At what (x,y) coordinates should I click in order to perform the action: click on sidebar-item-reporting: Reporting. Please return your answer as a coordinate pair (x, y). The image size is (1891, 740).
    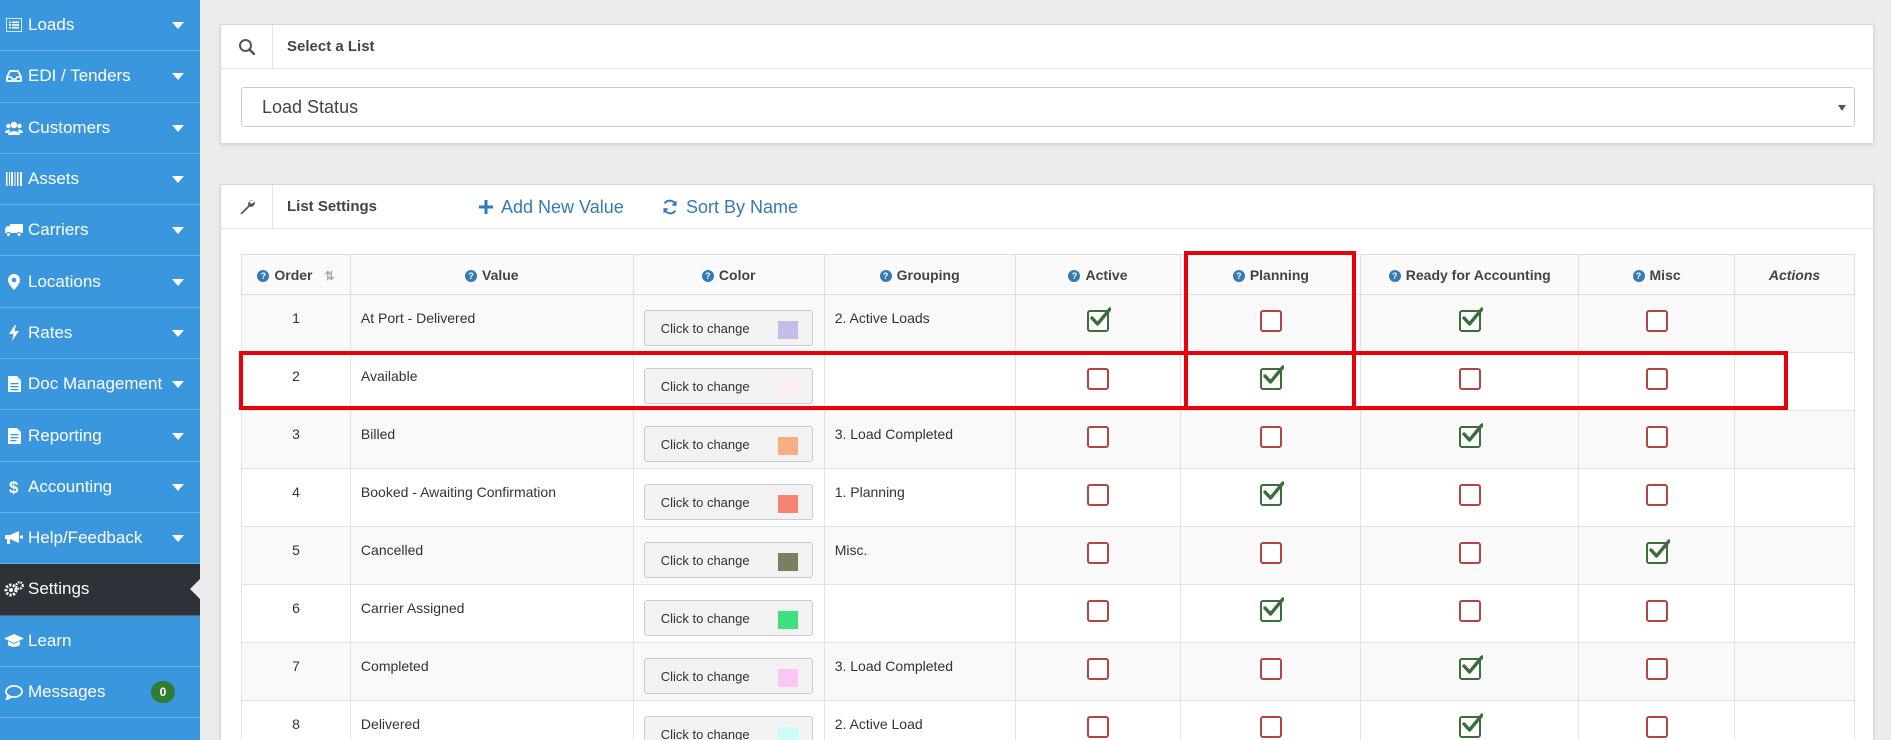
    Looking at the image, I should click on (100, 436).